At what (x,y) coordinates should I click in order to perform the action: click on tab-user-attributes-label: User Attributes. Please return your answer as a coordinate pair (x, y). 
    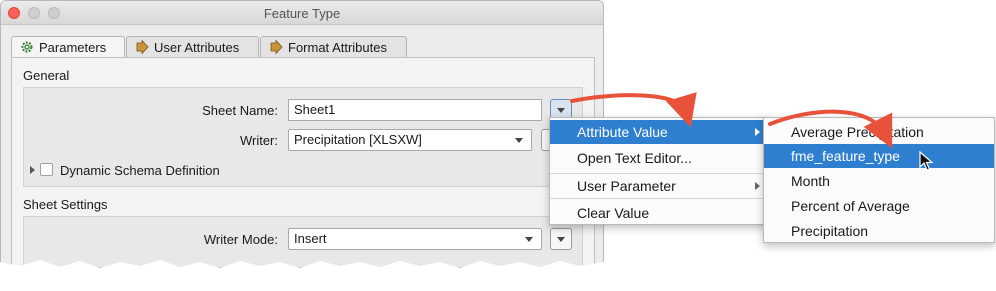
    Looking at the image, I should click on (197, 47).